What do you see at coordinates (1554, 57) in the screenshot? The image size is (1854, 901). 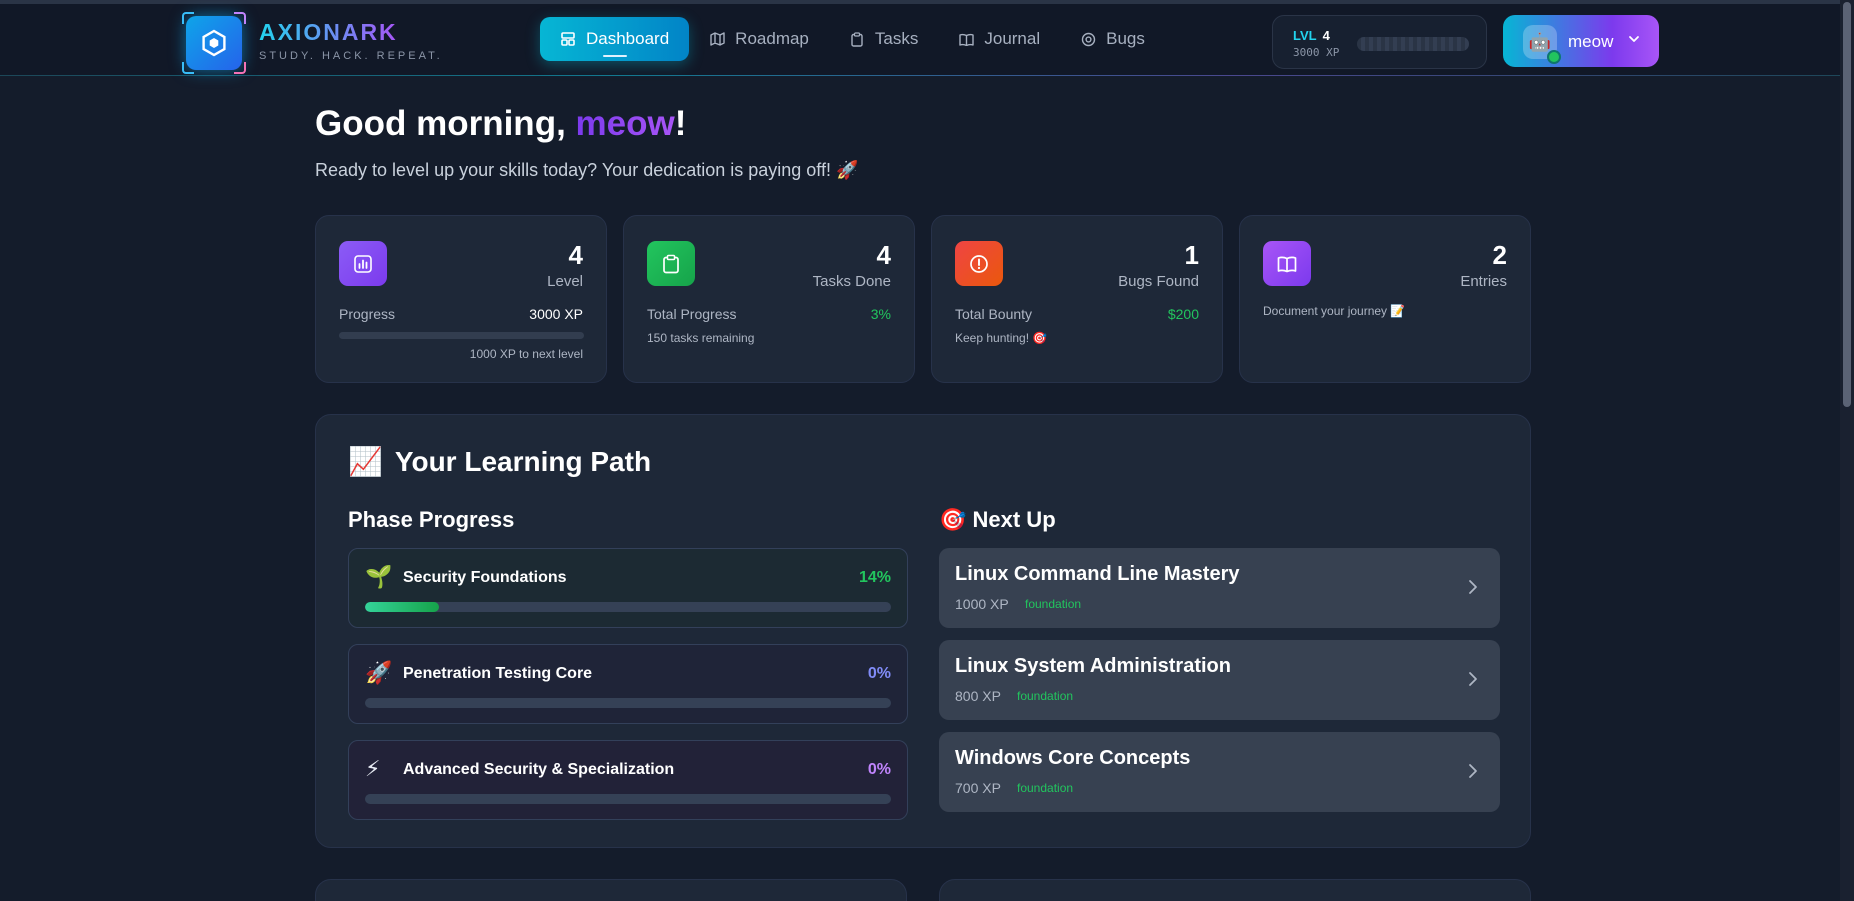 I see `online-status-dot` at bounding box center [1554, 57].